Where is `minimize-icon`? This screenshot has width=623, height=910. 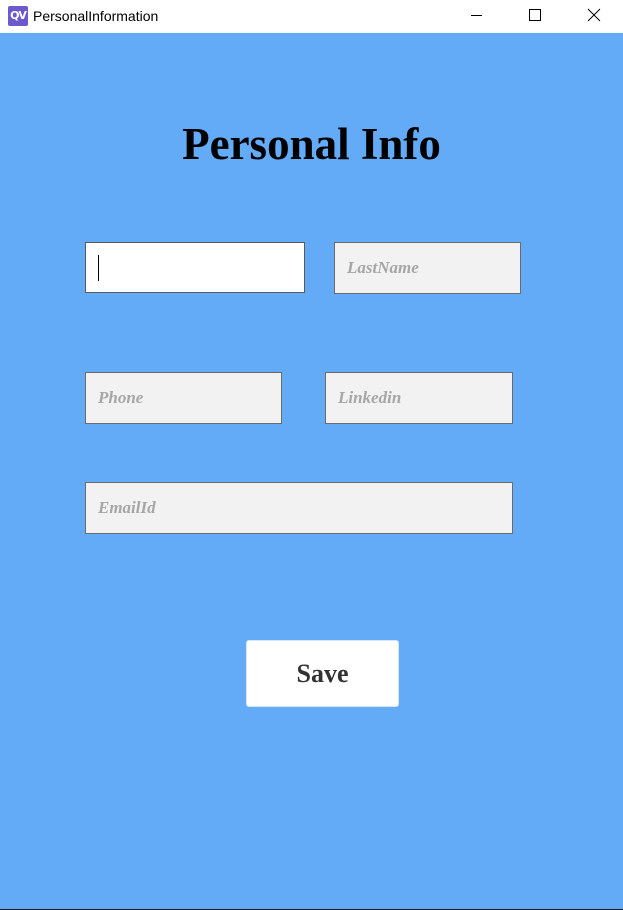
minimize-icon is located at coordinates (476, 15).